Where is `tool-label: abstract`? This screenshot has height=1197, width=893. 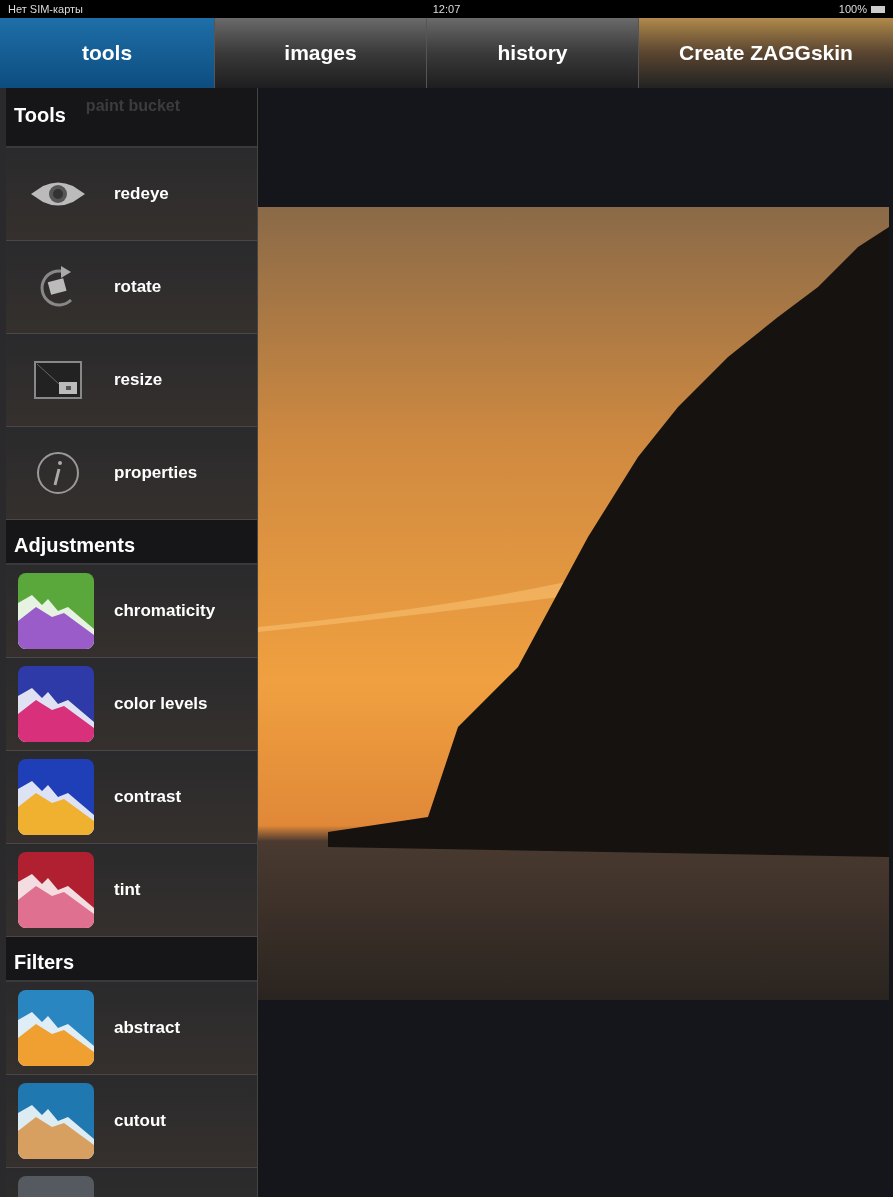 tool-label: abstract is located at coordinates (147, 1028).